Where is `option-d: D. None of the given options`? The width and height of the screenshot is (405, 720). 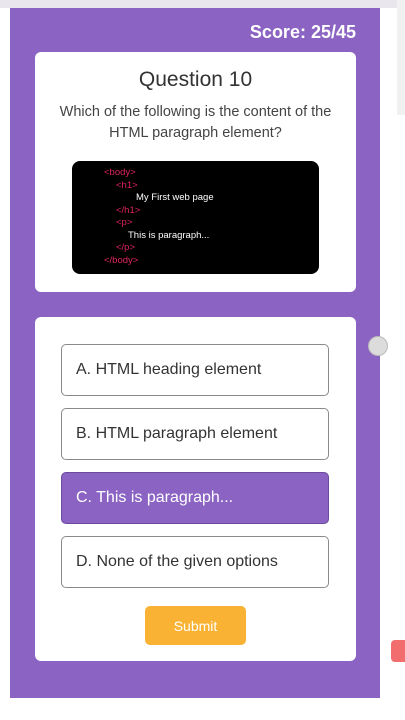
option-d: D. None of the given options is located at coordinates (195, 562).